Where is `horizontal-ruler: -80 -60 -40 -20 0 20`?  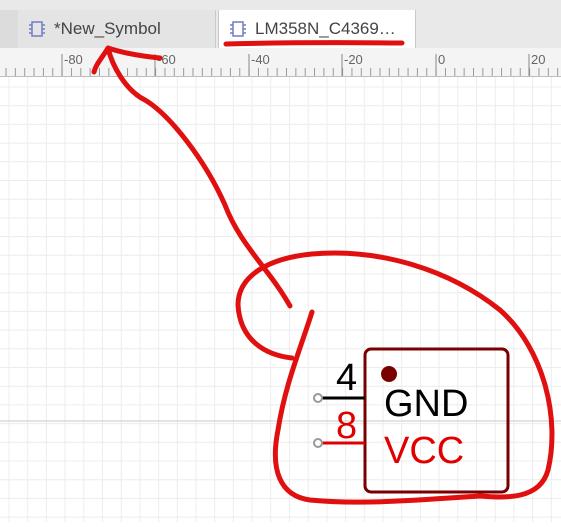 horizontal-ruler: -80 -60 -40 -20 0 20 is located at coordinates (280, 62).